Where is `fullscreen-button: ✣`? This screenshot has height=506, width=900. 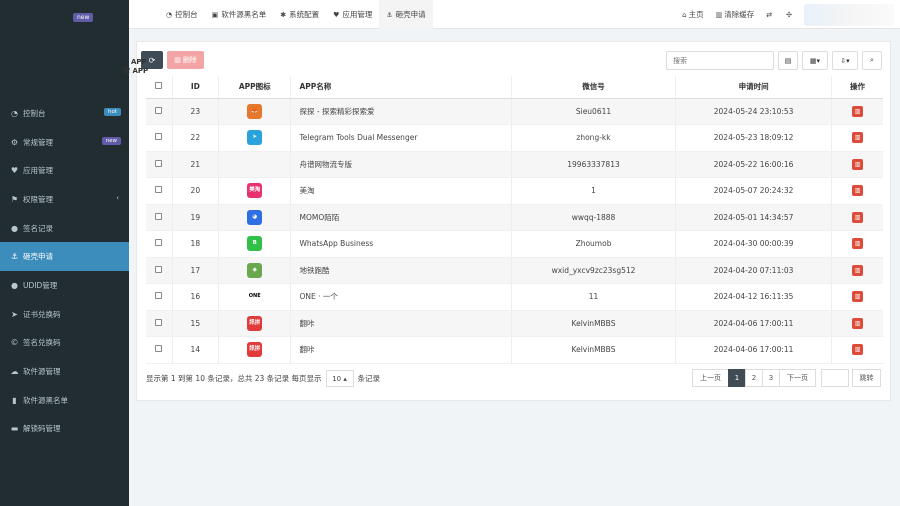
fullscreen-button: ✣ is located at coordinates (790, 15).